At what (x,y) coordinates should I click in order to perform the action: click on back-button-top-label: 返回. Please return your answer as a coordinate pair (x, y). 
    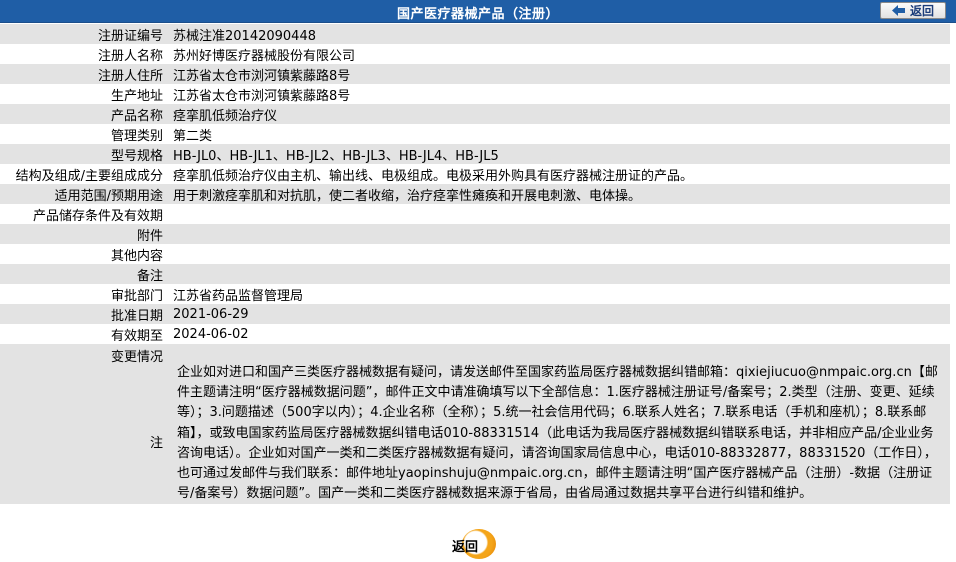
    Looking at the image, I should click on (921, 11).